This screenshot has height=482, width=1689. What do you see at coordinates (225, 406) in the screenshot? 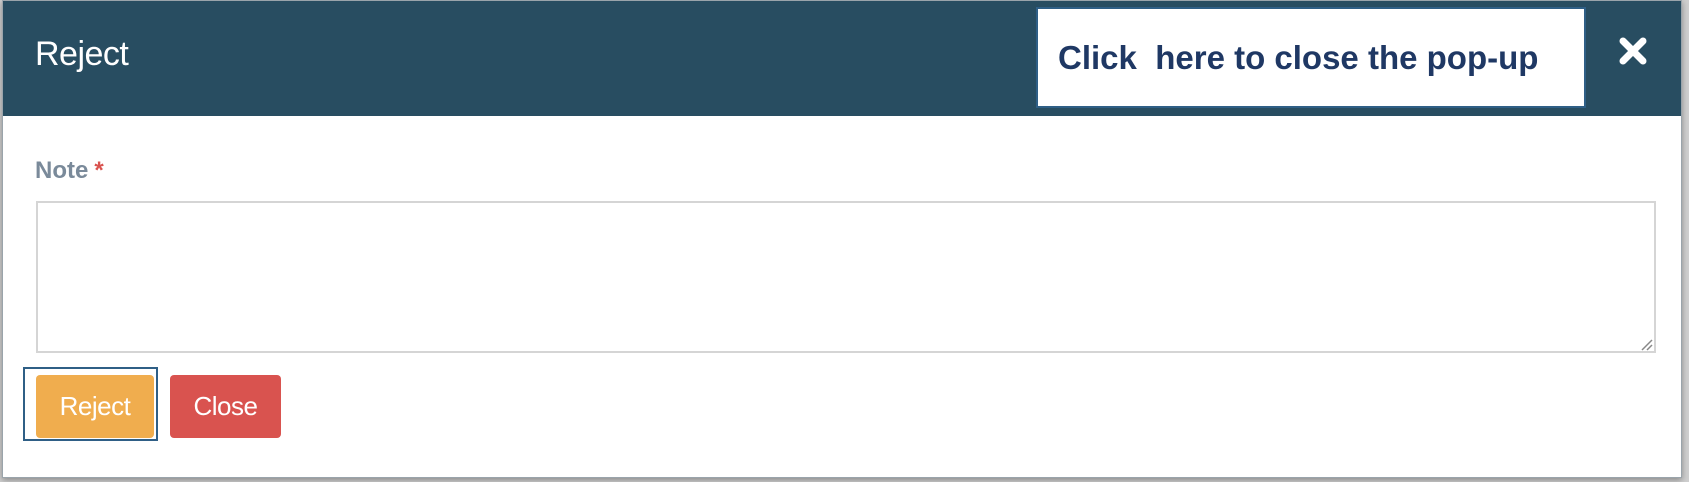
I see `close-button: Close` at bounding box center [225, 406].